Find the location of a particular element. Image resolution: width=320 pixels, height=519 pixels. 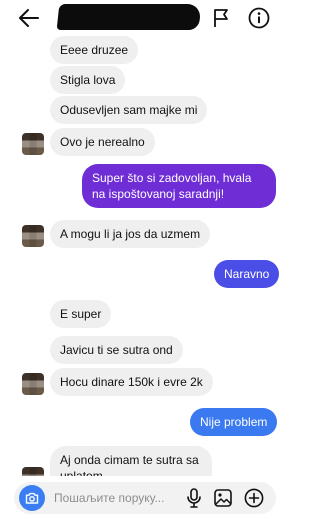

message-bubble-incoming: Javicu ti se sutra ond is located at coordinates (116, 350).